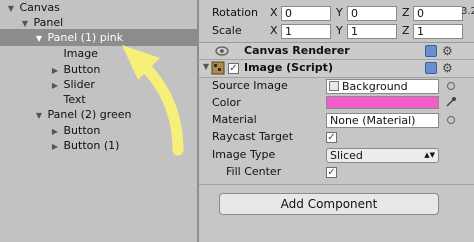  What do you see at coordinates (218, 68) in the screenshot?
I see `image-component-icon` at bounding box center [218, 68].